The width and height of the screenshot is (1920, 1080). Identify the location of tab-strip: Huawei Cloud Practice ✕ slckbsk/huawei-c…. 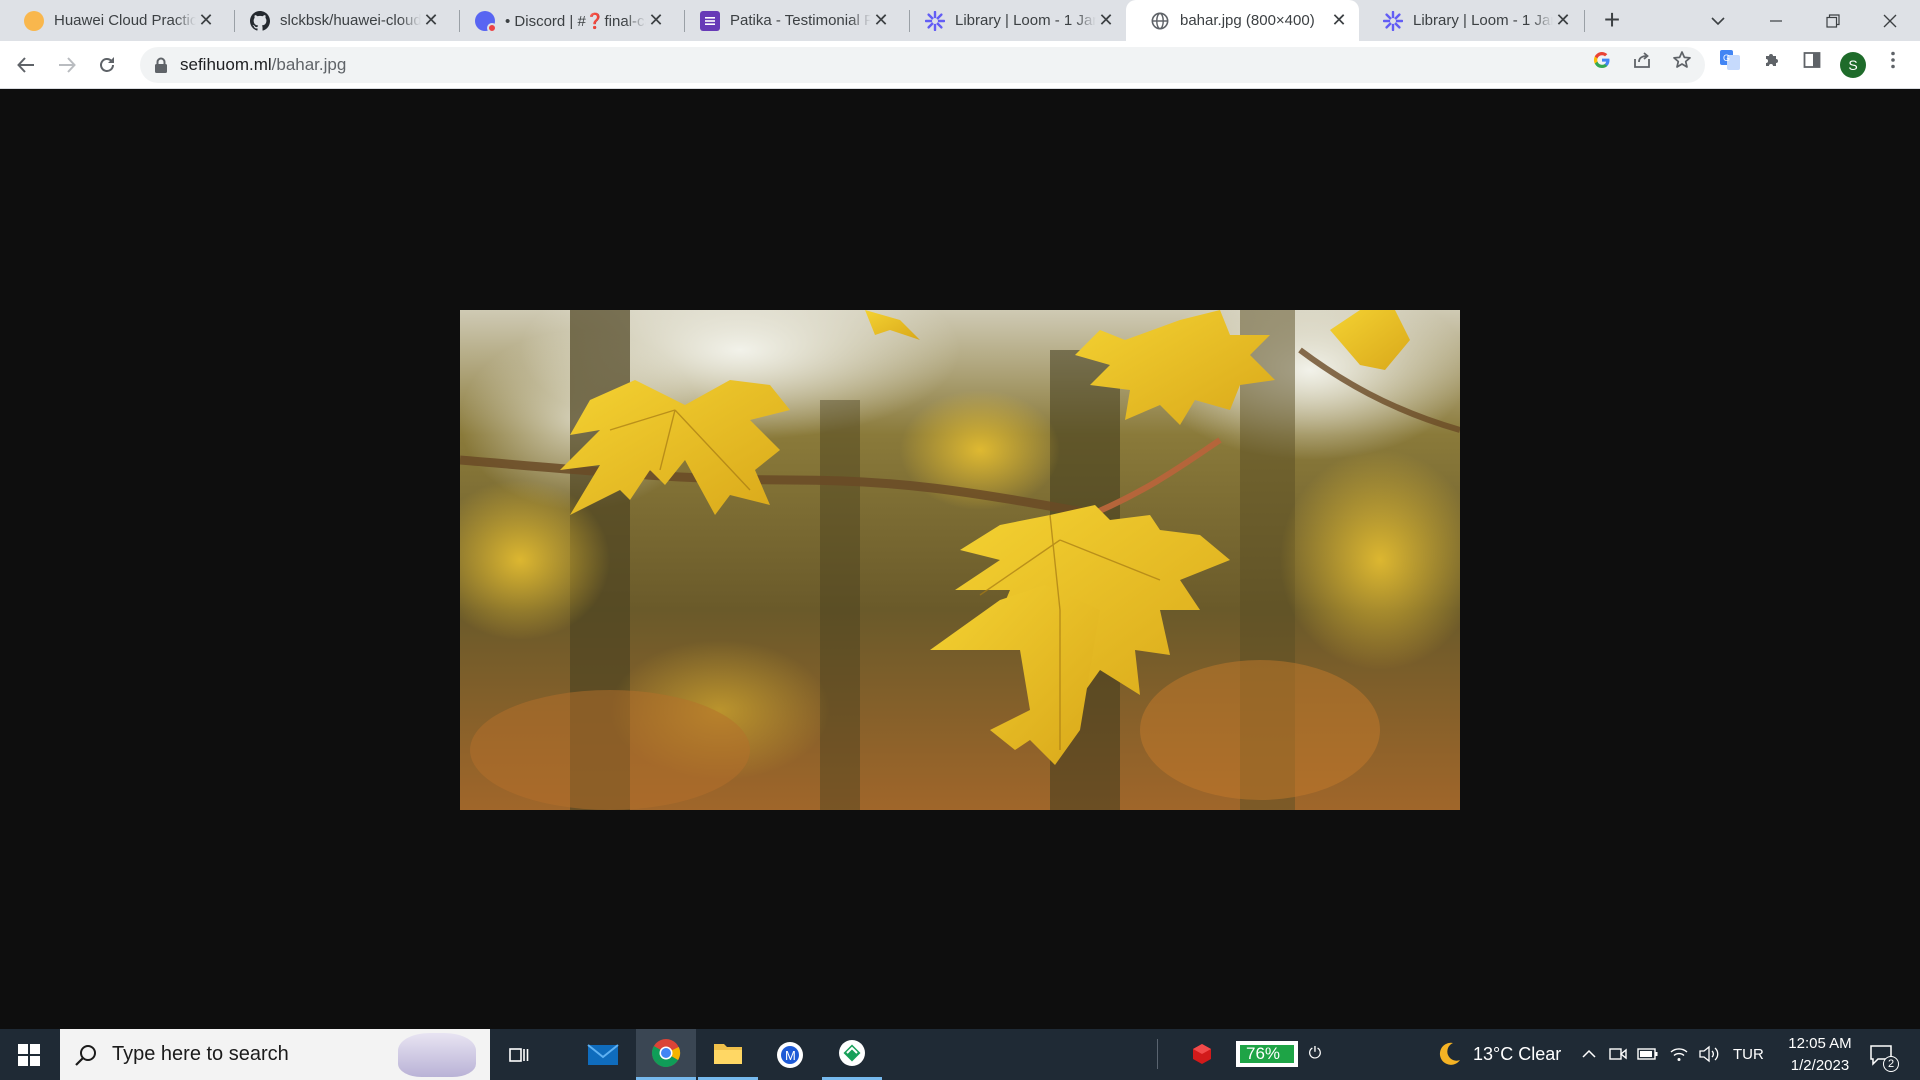
(960, 20).